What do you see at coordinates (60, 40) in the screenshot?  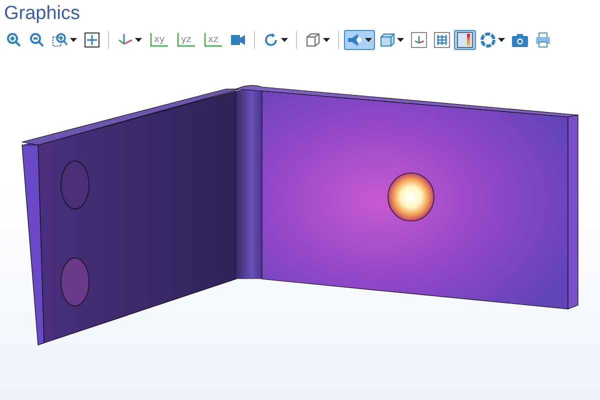 I see `zoom-box-icon` at bounding box center [60, 40].